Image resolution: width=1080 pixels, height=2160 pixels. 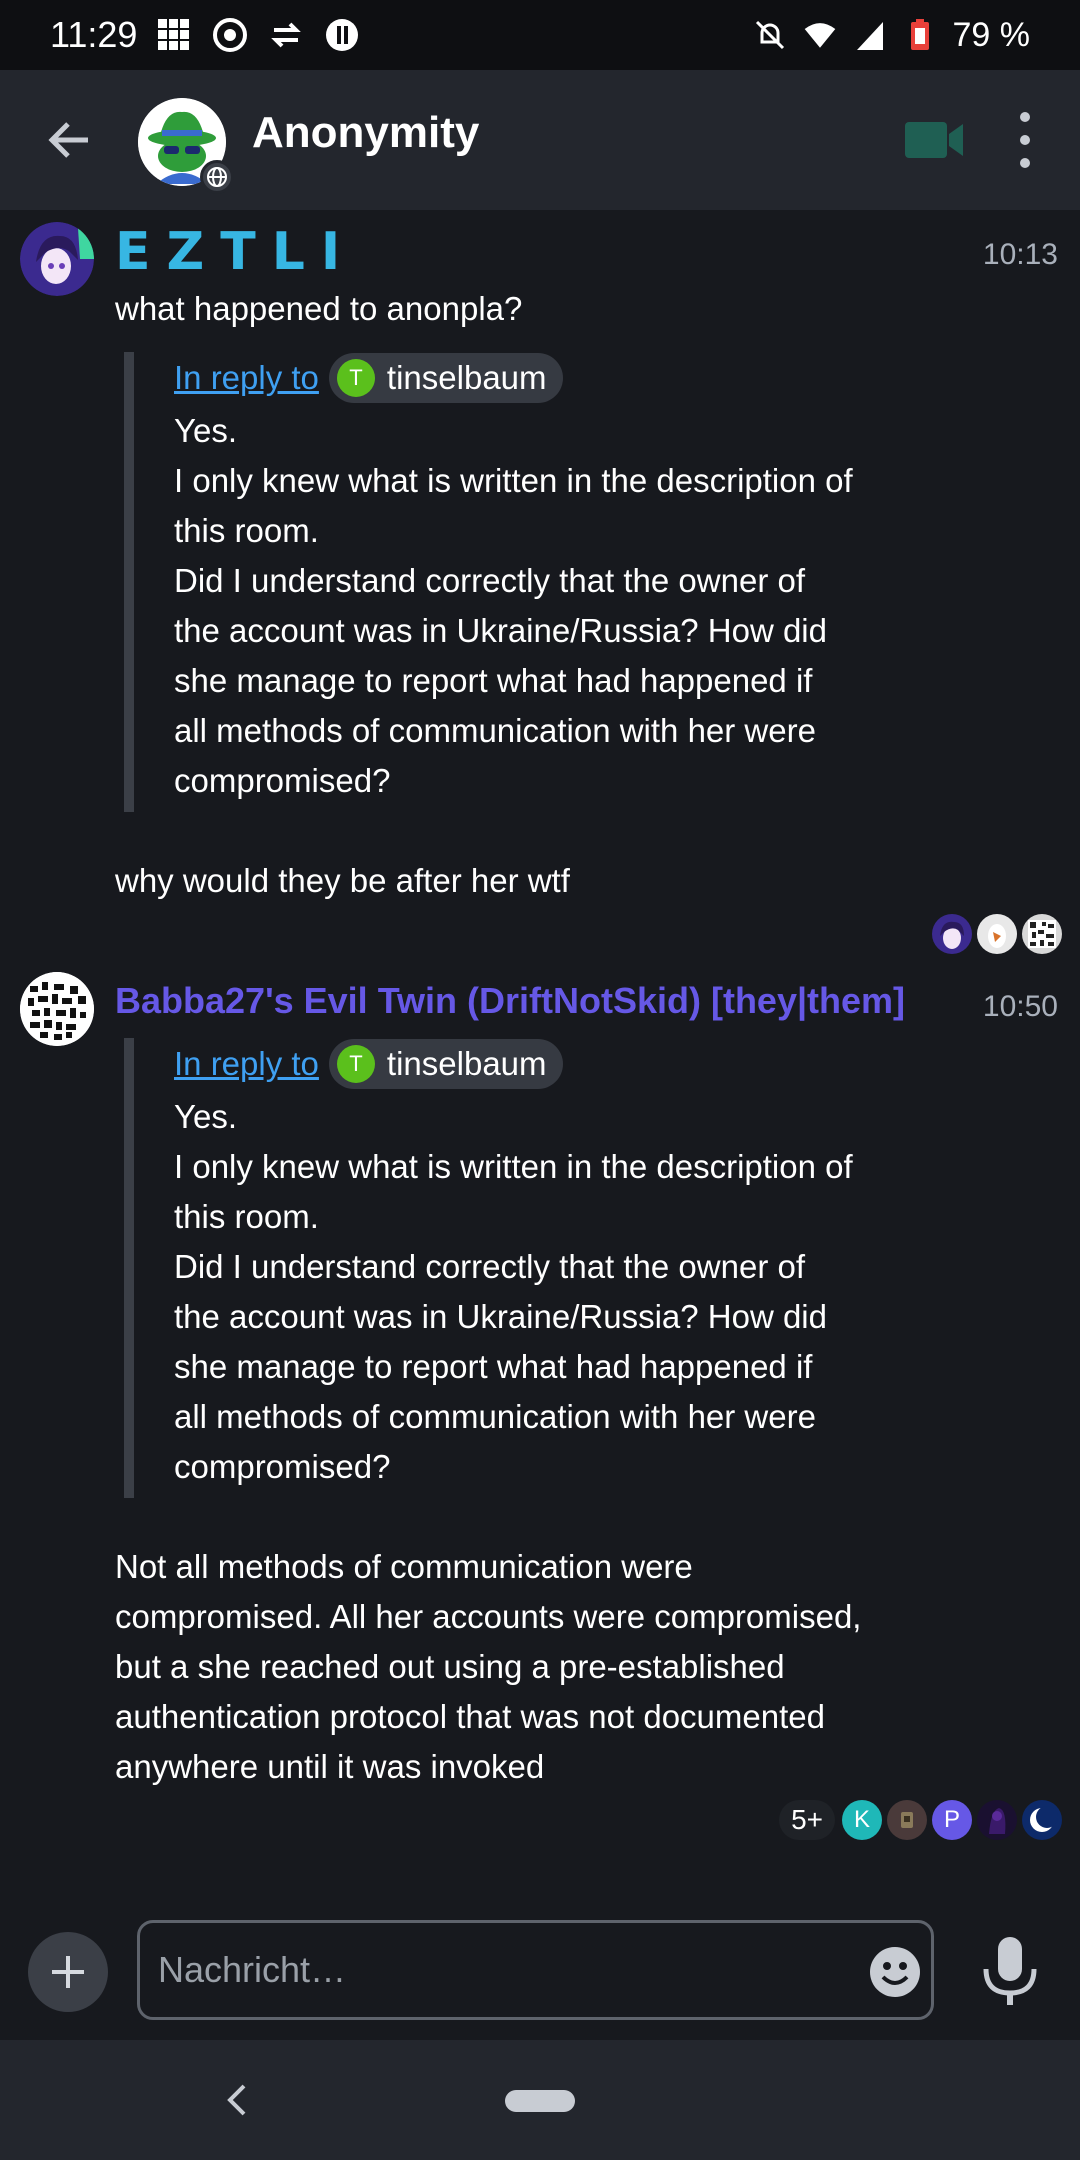 I want to click on wifi-icon, so click(x=820, y=35).